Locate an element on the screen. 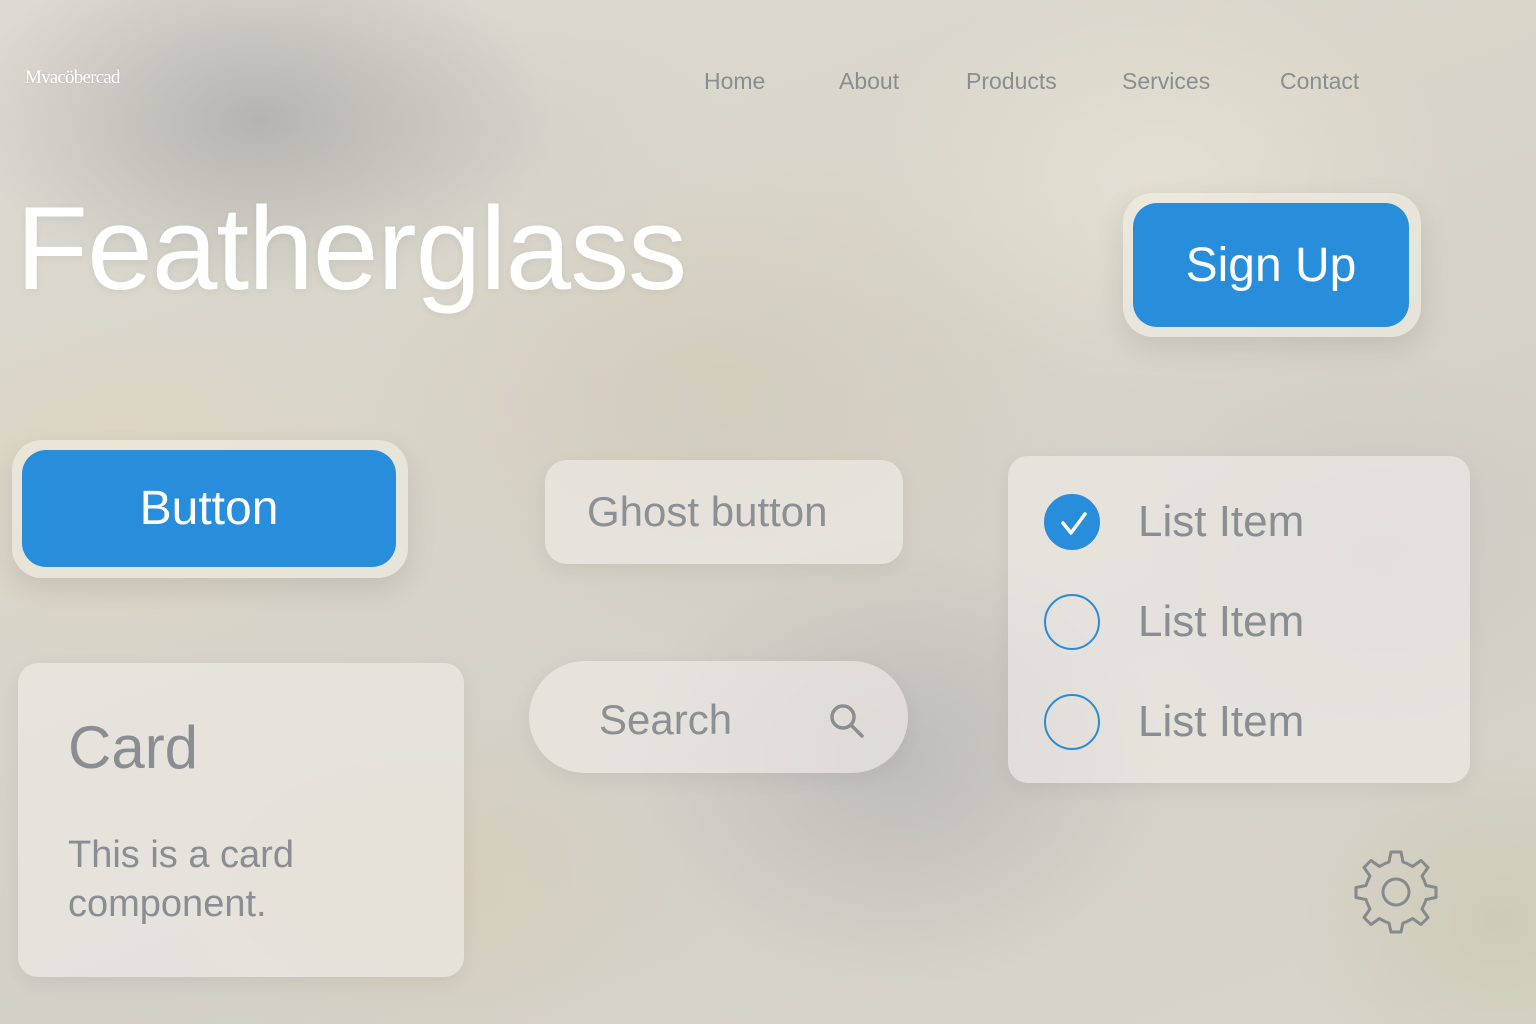 This screenshot has height=1024, width=1536. card-body: This is a card component. is located at coordinates (181, 879).